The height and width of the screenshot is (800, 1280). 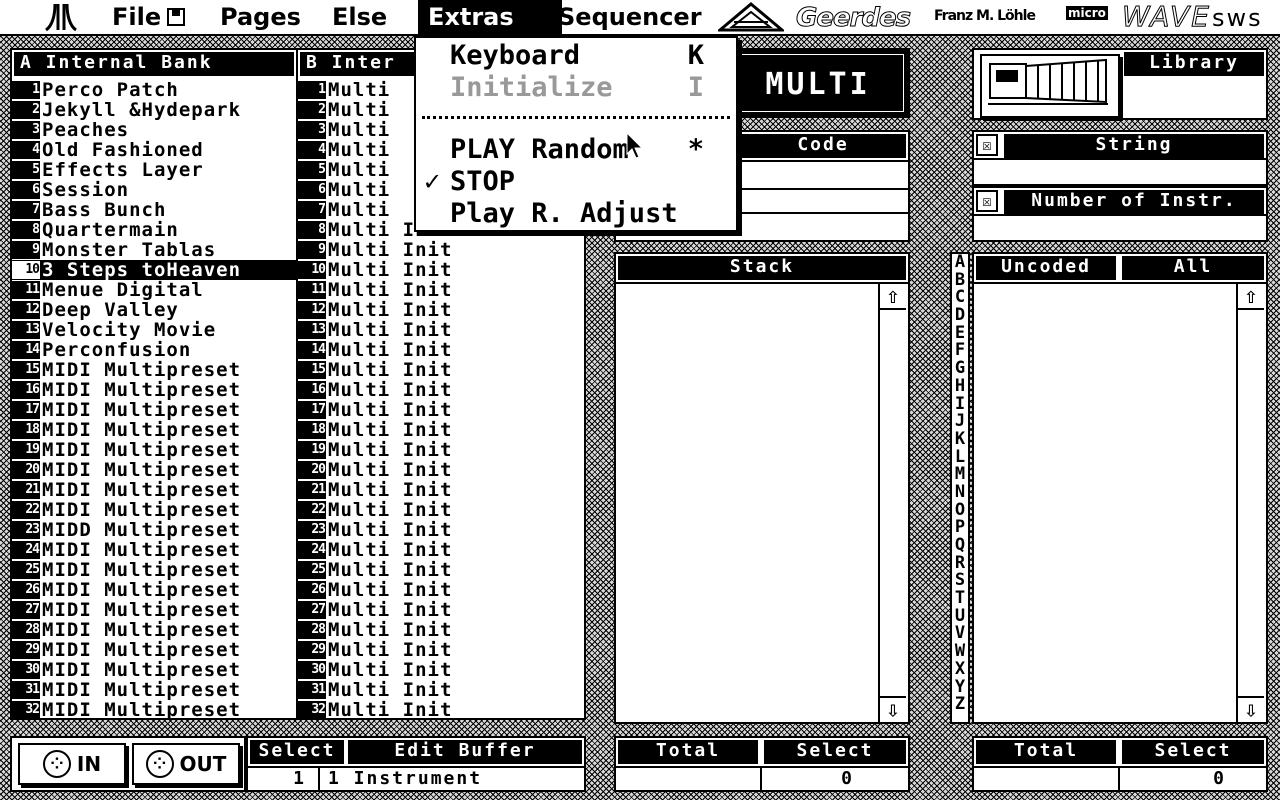 I want to click on midi-in-button: ⁘ IN, so click(x=72, y=764).